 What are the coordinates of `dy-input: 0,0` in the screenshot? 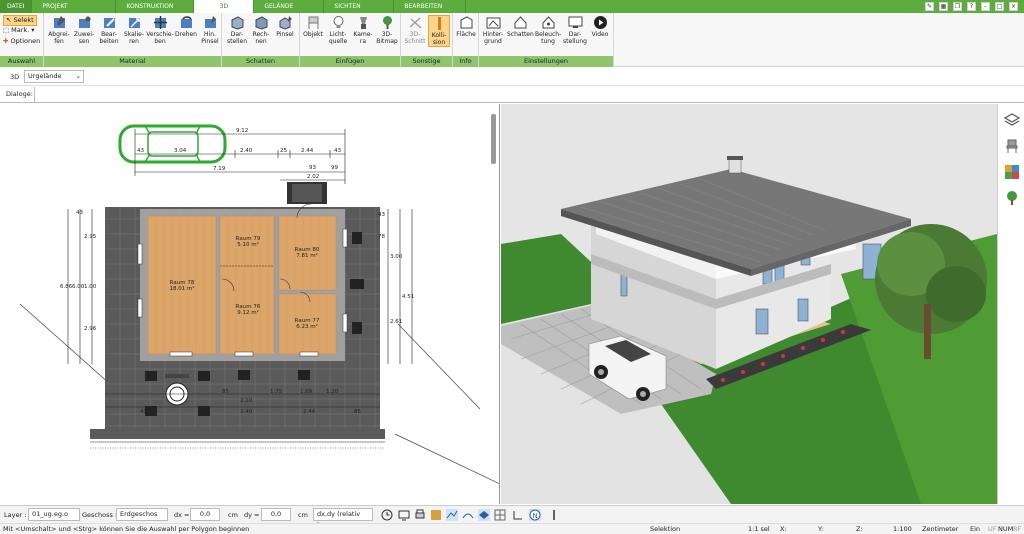 It's located at (276, 514).